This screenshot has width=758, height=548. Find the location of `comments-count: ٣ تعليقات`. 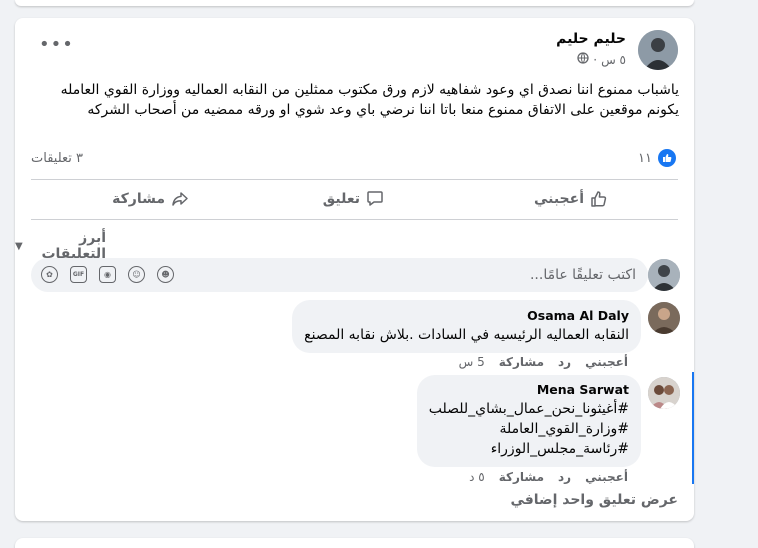

comments-count: ٣ تعليقات is located at coordinates (57, 158).